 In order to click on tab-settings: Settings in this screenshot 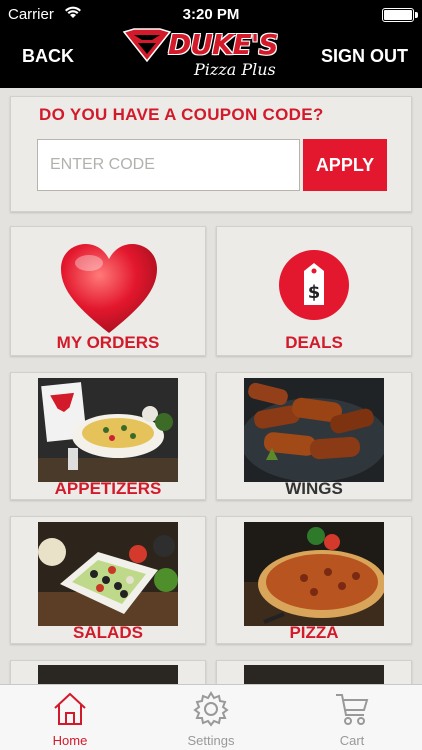, I will do `click(211, 717)`.